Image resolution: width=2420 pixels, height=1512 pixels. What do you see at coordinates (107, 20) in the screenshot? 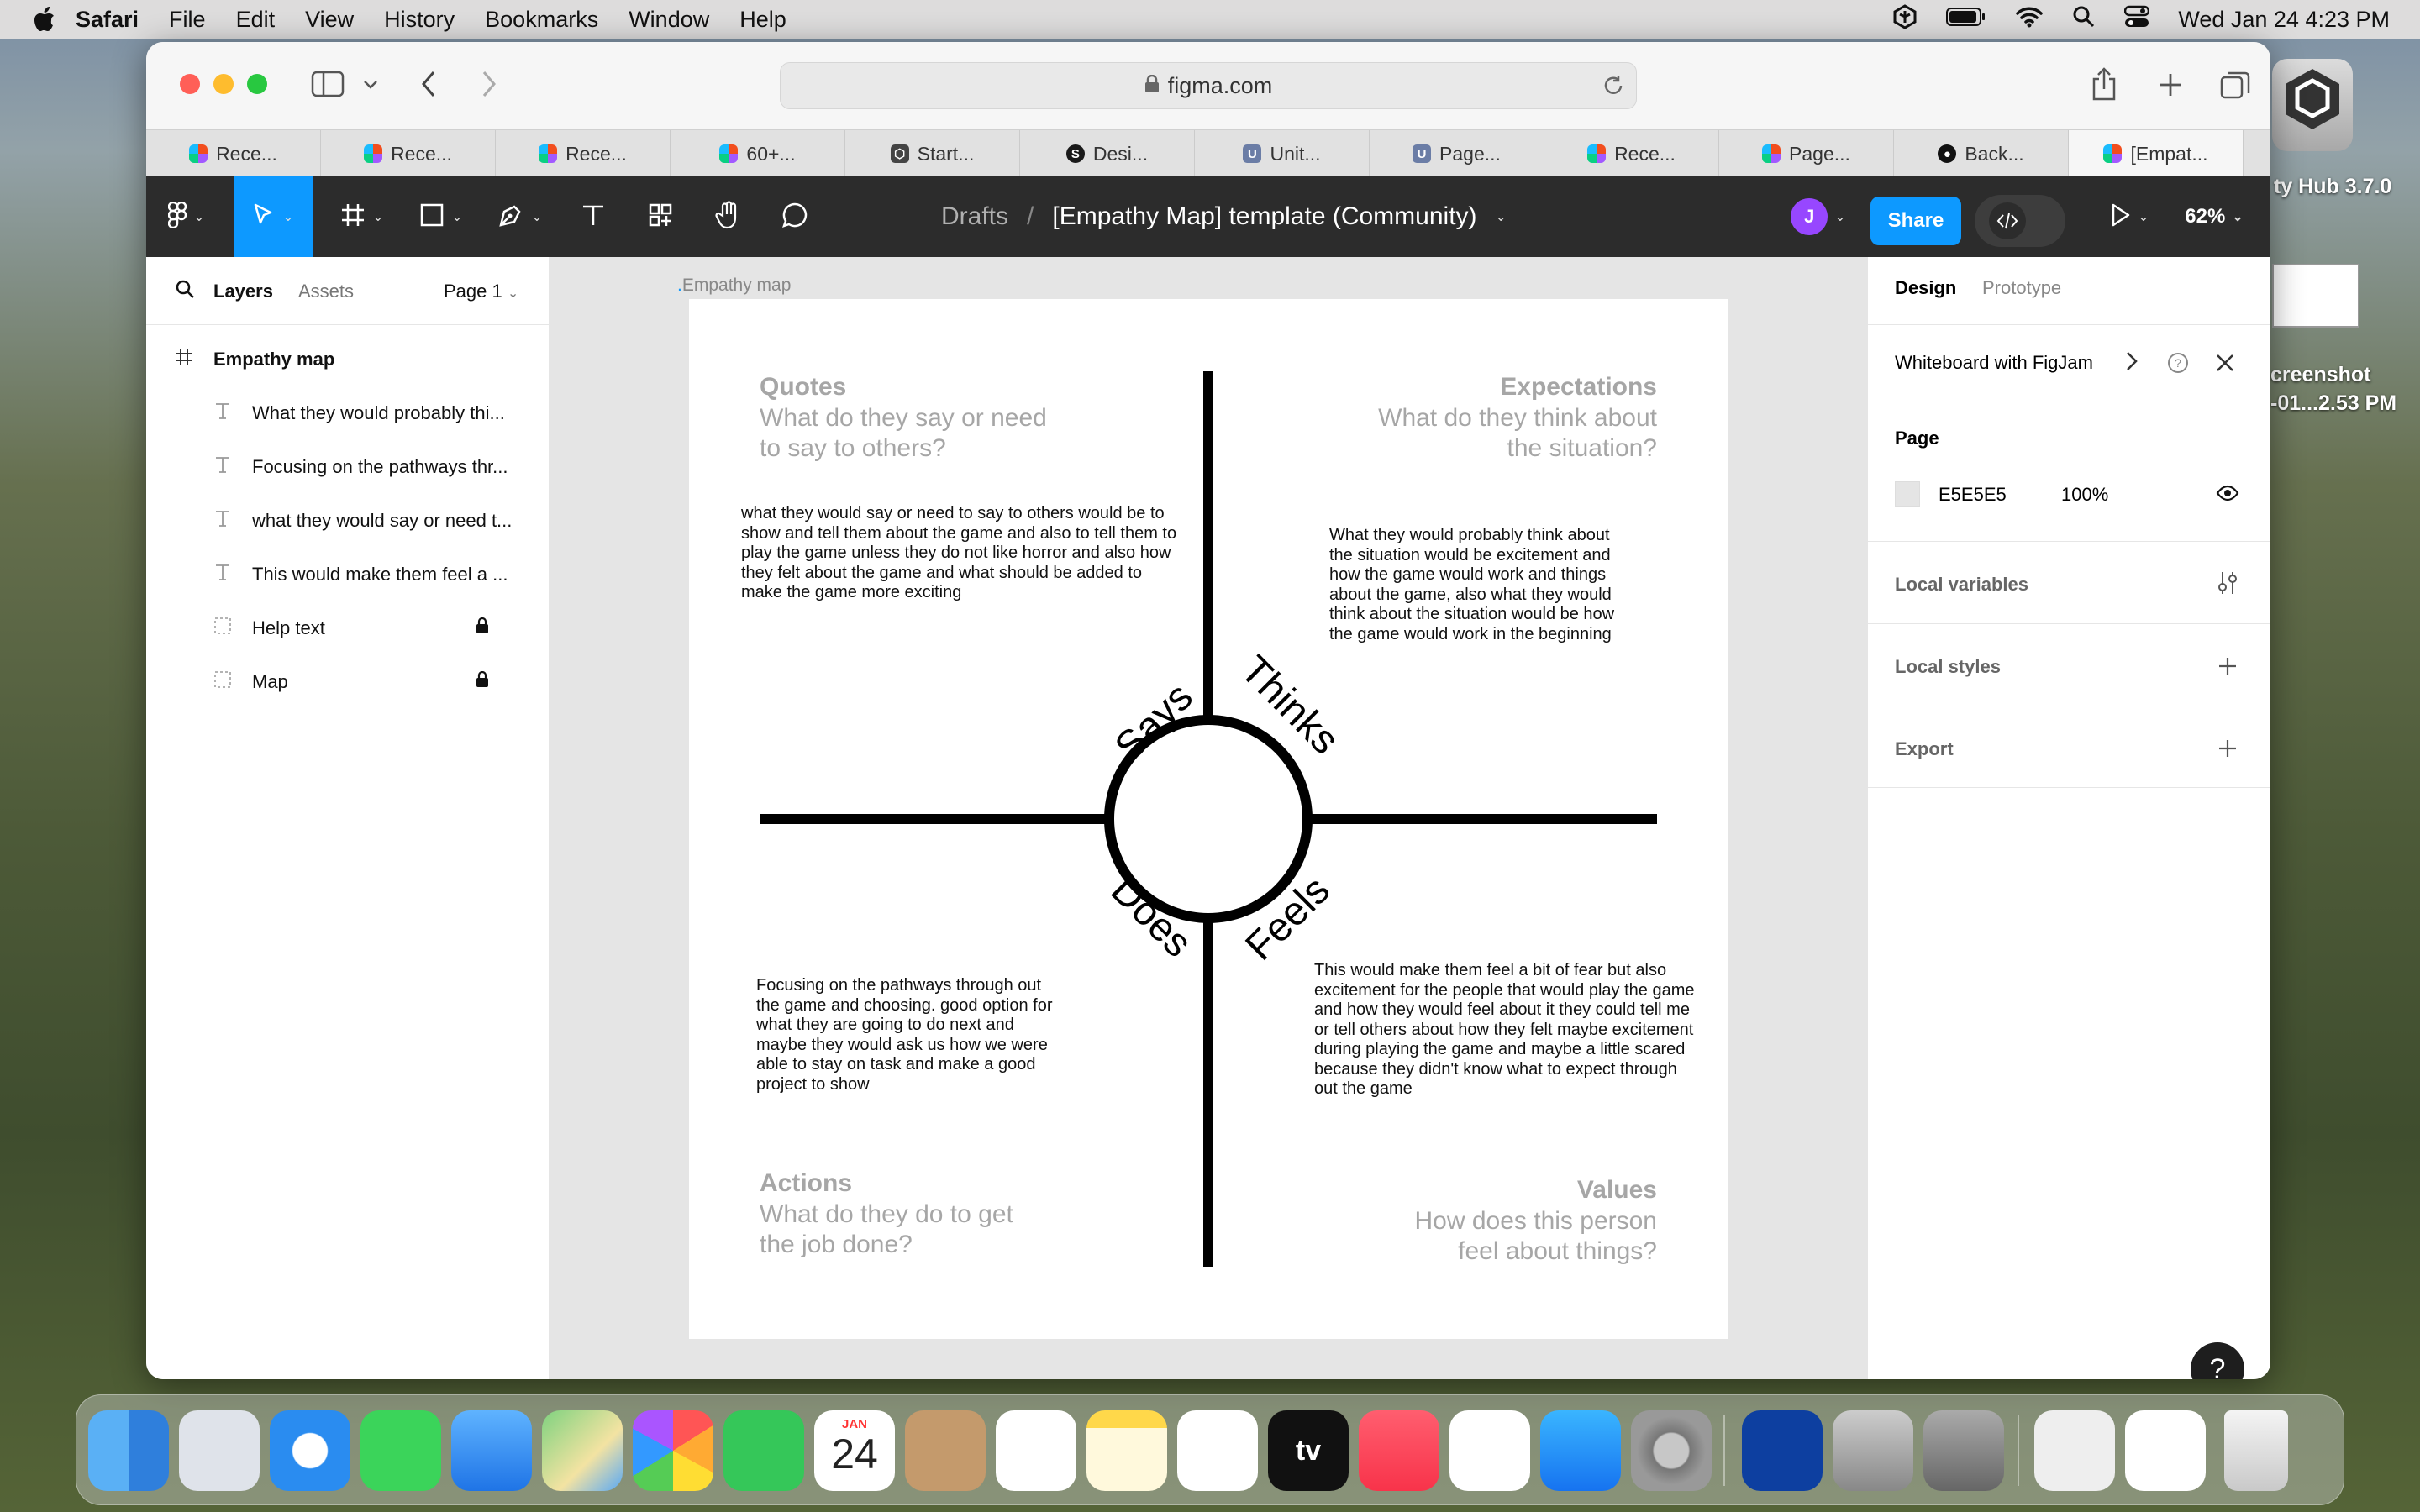
I see `menu-app-name: Safari` at bounding box center [107, 20].